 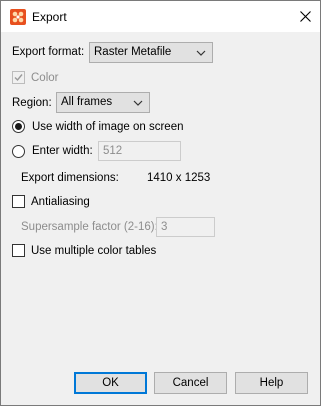 I want to click on export-dimensions-label: Export dimensions:, so click(x=70, y=178).